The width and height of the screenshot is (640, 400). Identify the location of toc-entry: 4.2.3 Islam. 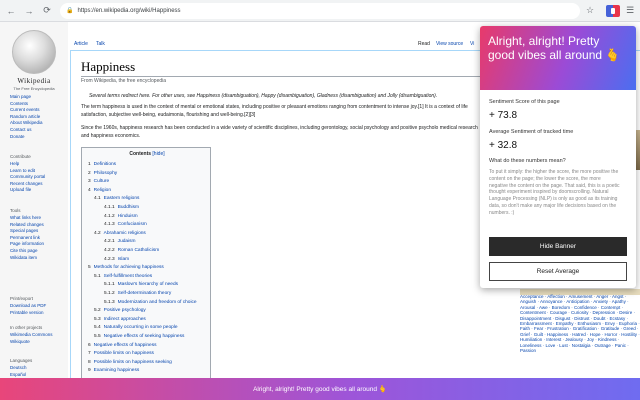
(116, 259).